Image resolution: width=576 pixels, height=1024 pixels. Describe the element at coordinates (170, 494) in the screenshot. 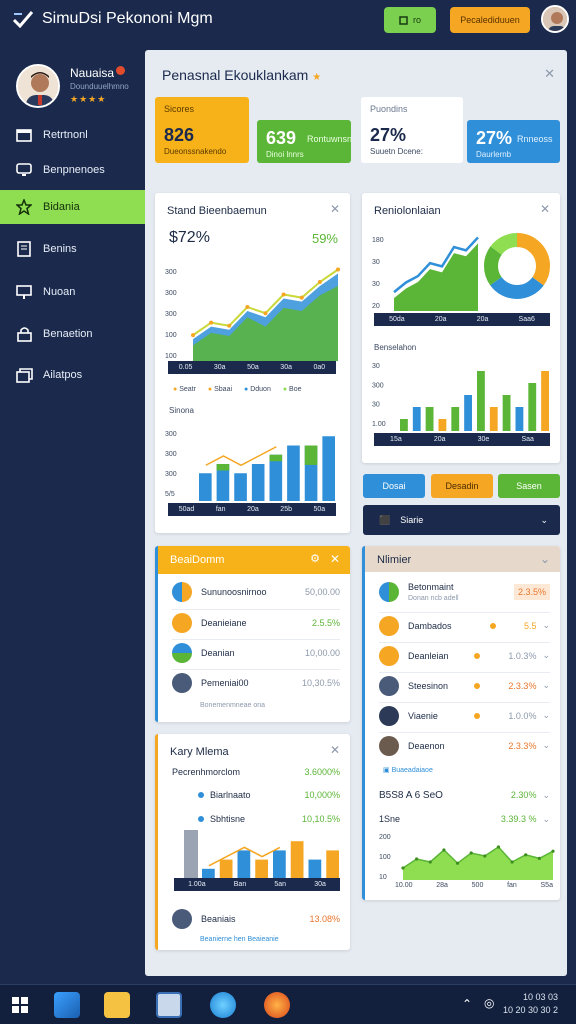

I see `y-tick: 5/5` at that location.